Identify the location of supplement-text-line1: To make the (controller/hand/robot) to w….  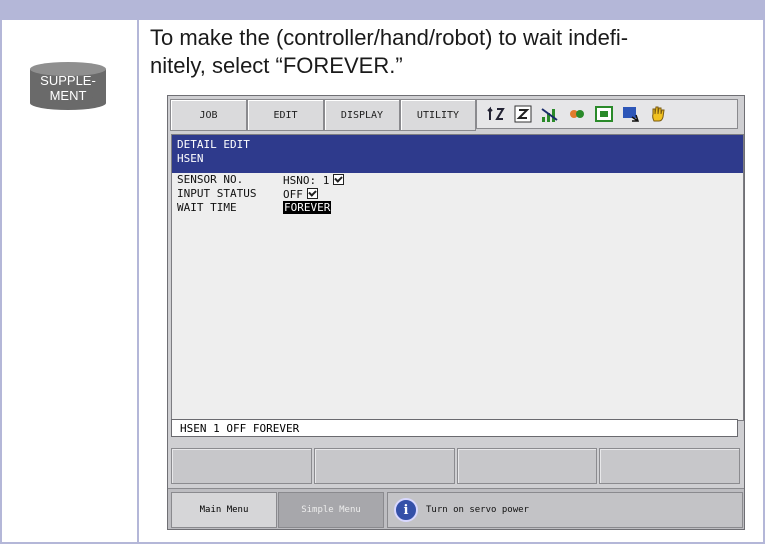
(389, 37).